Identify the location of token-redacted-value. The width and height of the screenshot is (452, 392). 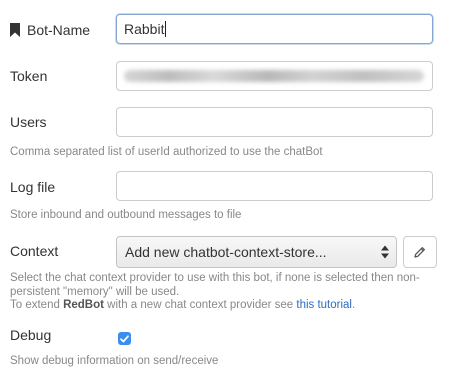
(274, 76).